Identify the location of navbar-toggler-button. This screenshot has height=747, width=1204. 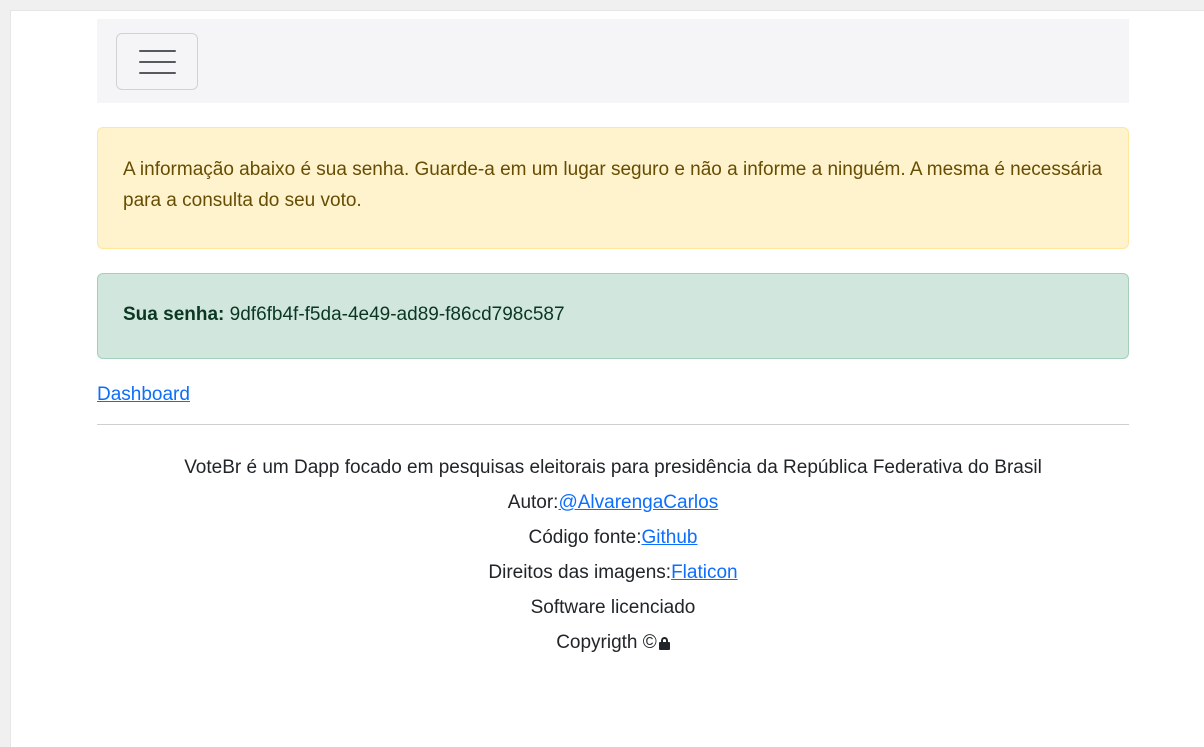
(157, 61).